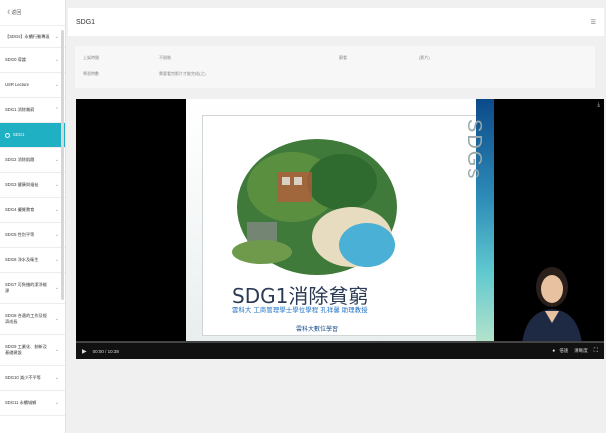 The height and width of the screenshot is (433, 606). Describe the element at coordinates (20, 109) in the screenshot. I see `sidebar-item-label: SDG1 消除貧窮` at that location.